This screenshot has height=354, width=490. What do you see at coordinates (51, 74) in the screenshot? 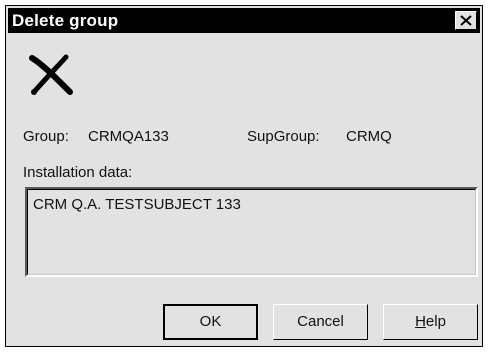
I see `delete-x-icon` at bounding box center [51, 74].